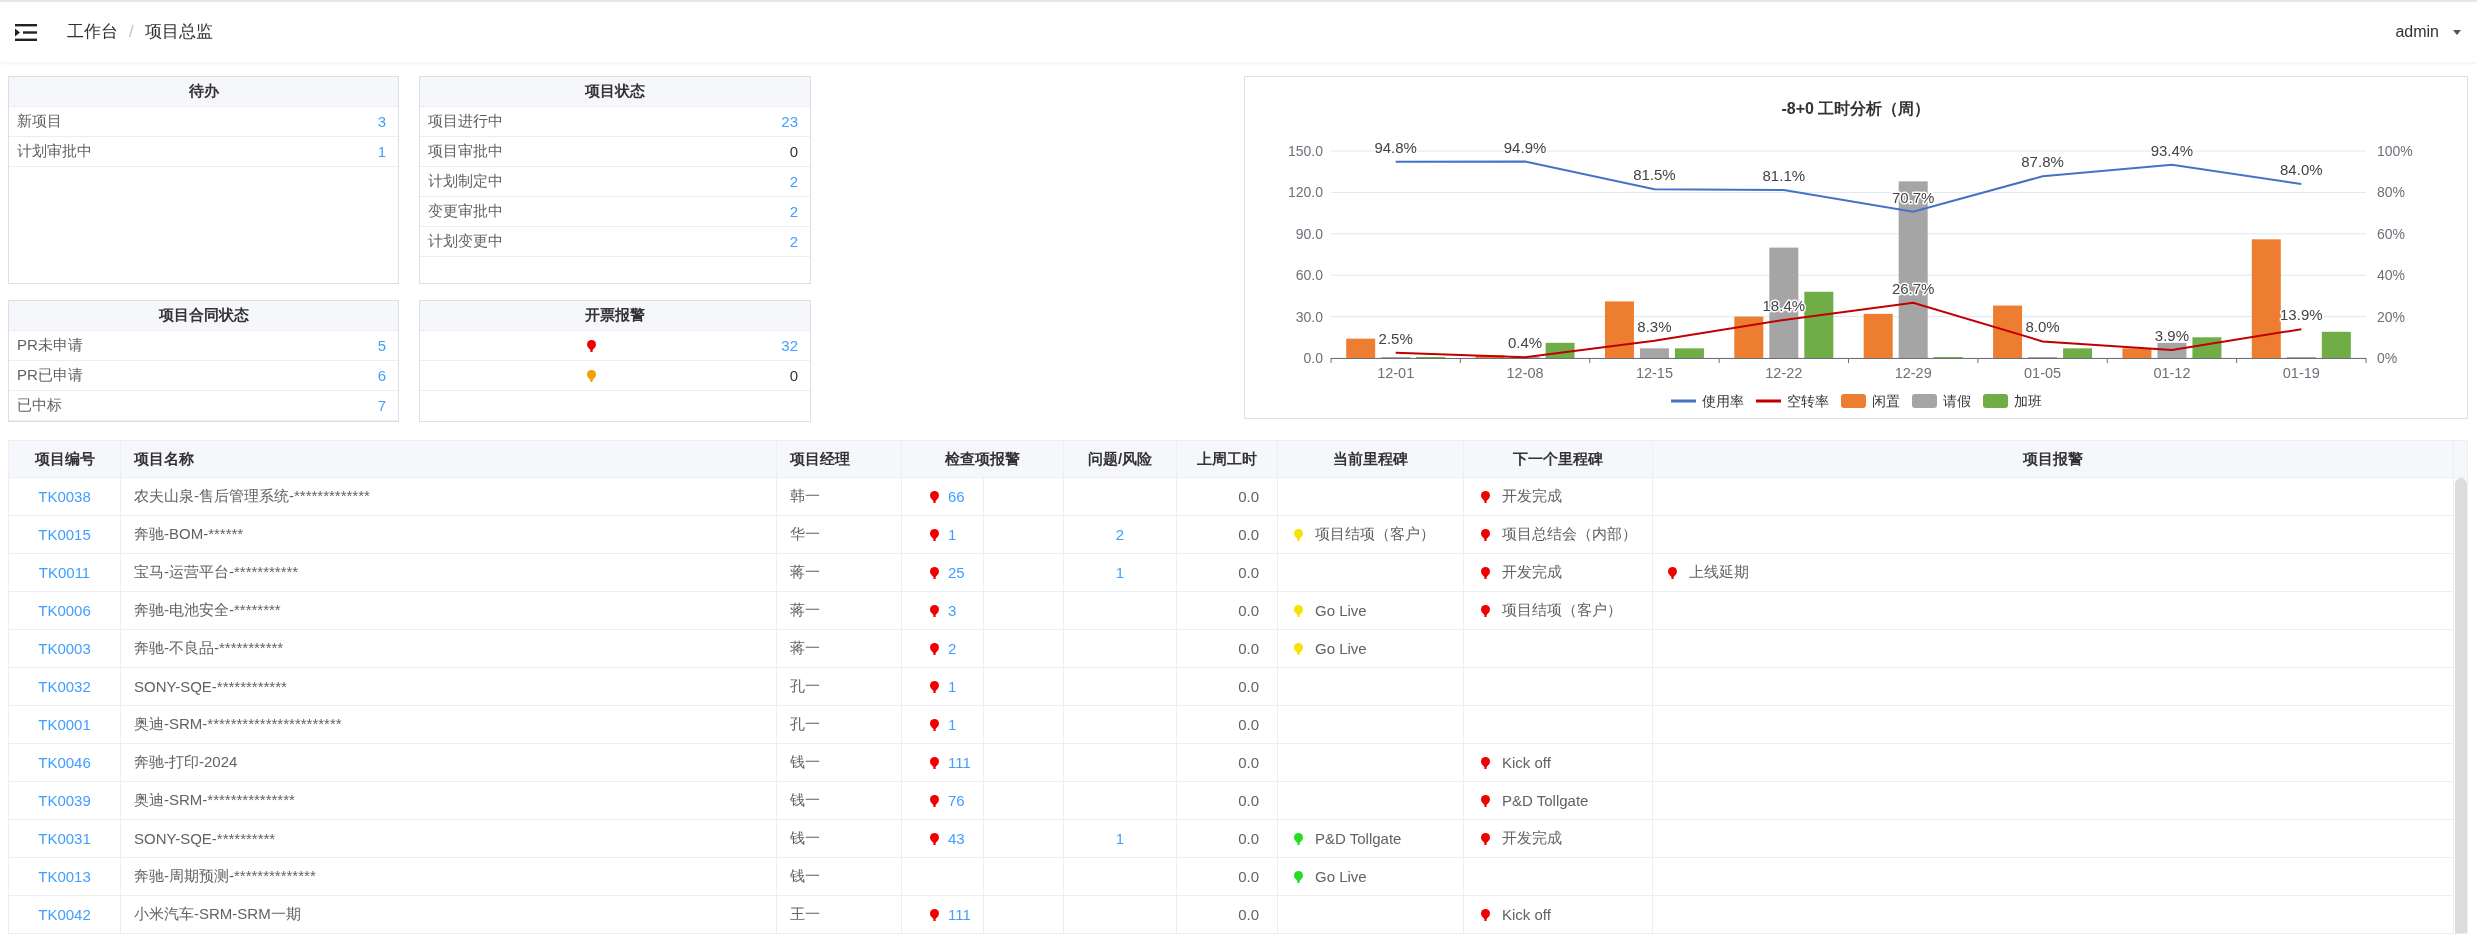 The width and height of the screenshot is (2477, 934). What do you see at coordinates (2301, 373) in the screenshot?
I see `axis-label: 01-19` at bounding box center [2301, 373].